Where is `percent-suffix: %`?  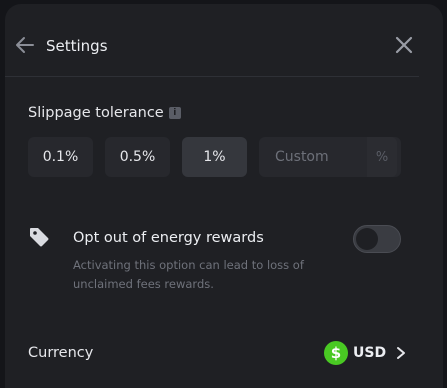
percent-suffix: % is located at coordinates (382, 157).